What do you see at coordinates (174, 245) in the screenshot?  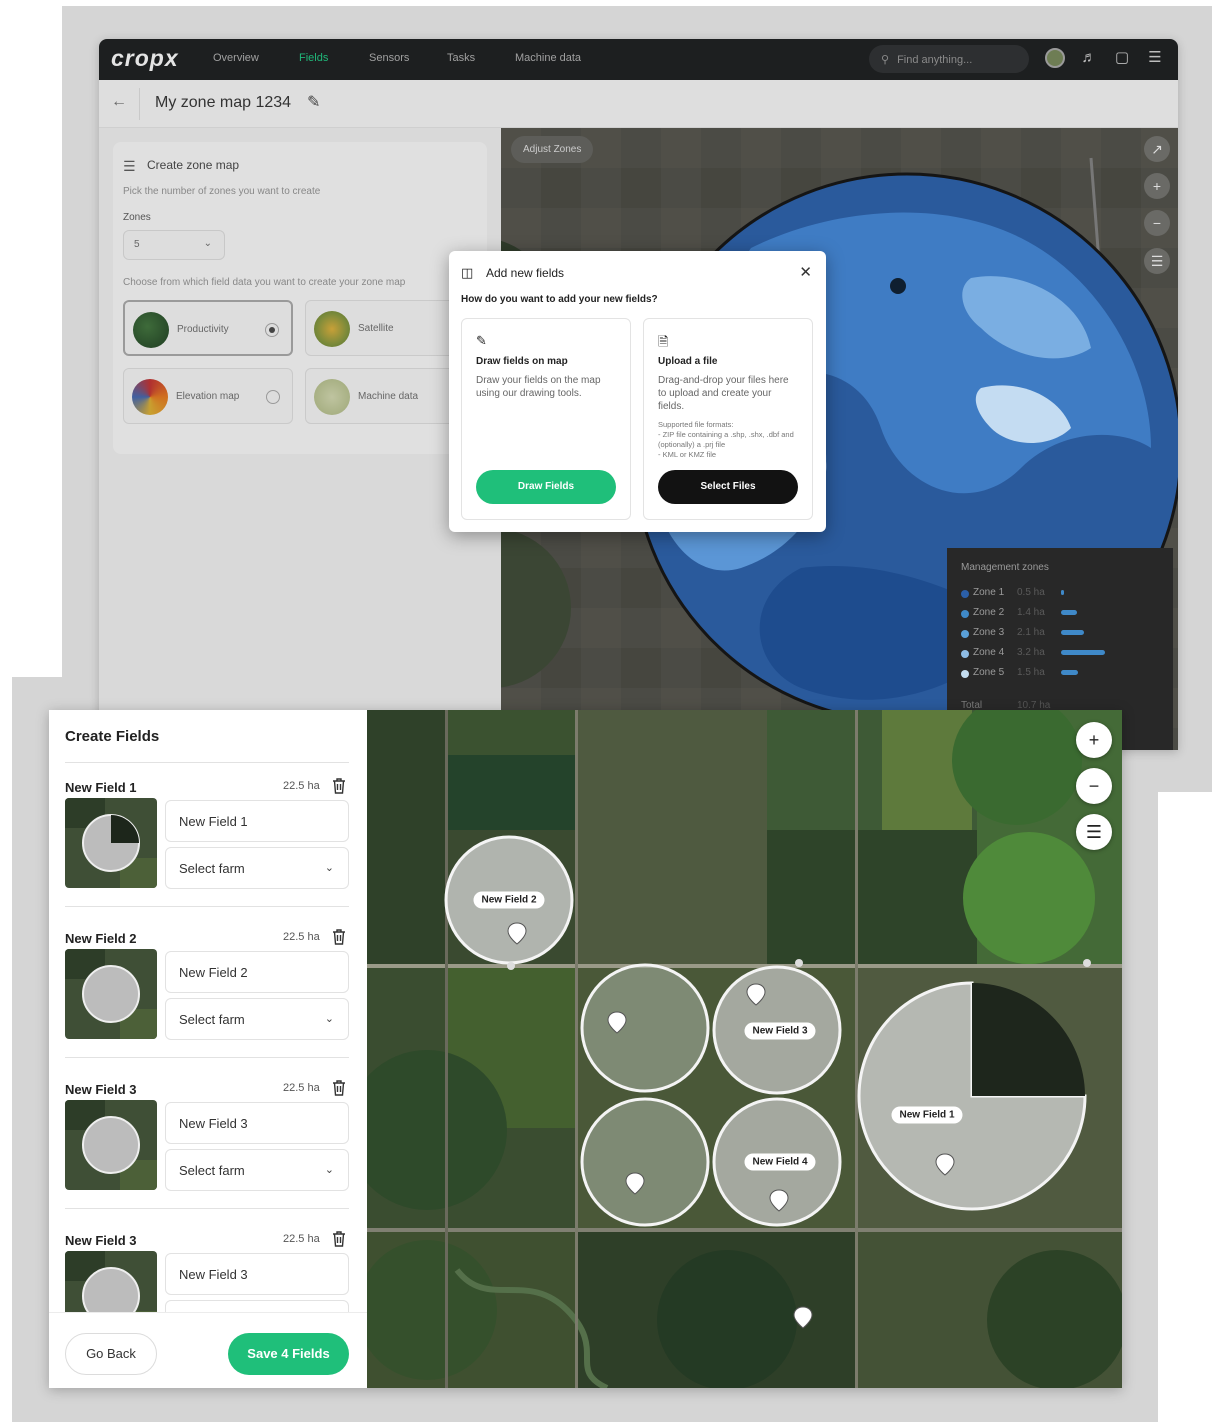 I see `zones-select: 5 ⌄` at bounding box center [174, 245].